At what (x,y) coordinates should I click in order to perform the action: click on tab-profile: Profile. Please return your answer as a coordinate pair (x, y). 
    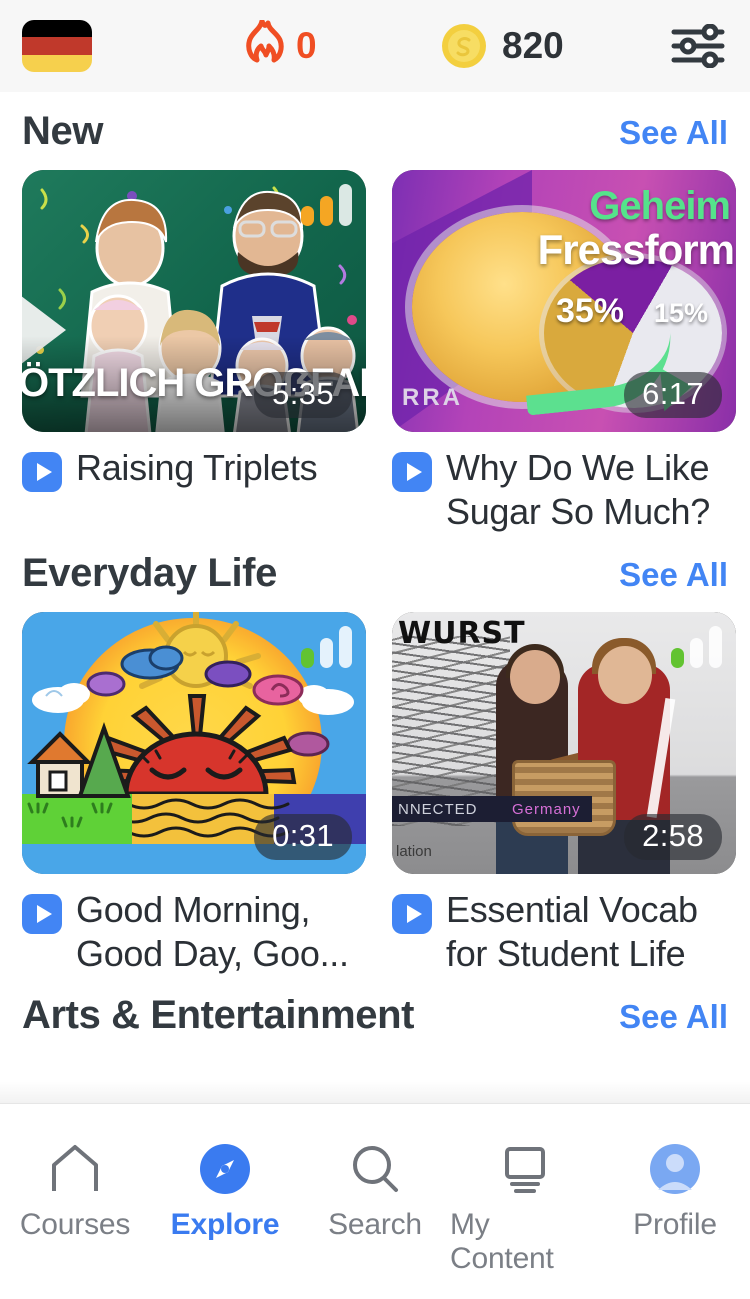
    Looking at the image, I should click on (675, 1191).